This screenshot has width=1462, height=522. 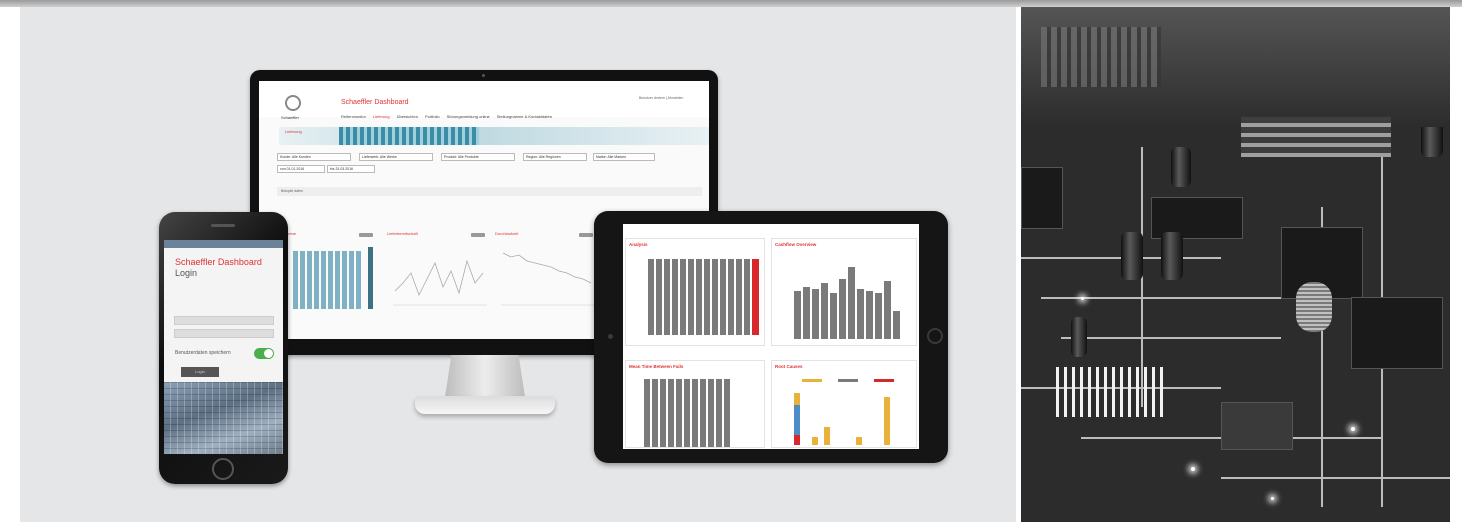 I want to click on nav-item-stoerungsmeldung: Störungsmeldung online, so click(x=468, y=116).